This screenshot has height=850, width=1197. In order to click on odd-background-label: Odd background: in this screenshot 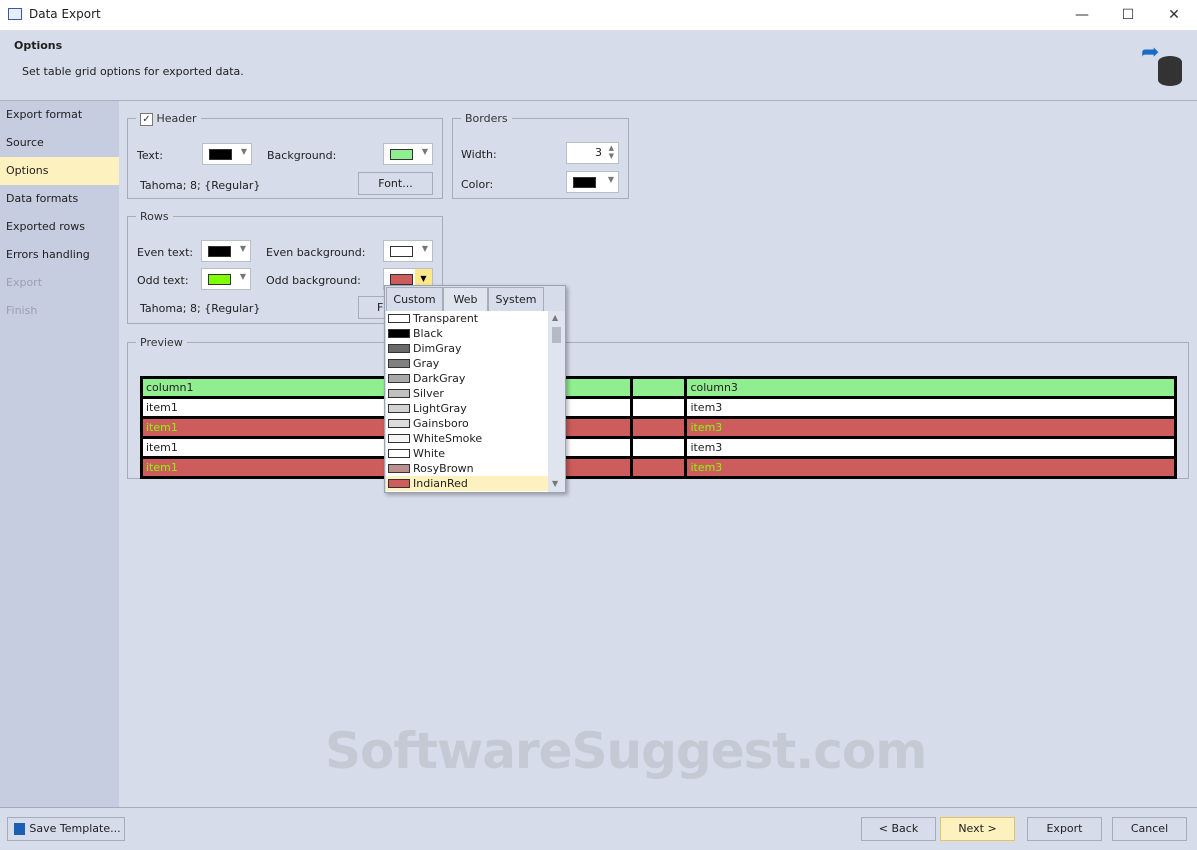, I will do `click(313, 280)`.